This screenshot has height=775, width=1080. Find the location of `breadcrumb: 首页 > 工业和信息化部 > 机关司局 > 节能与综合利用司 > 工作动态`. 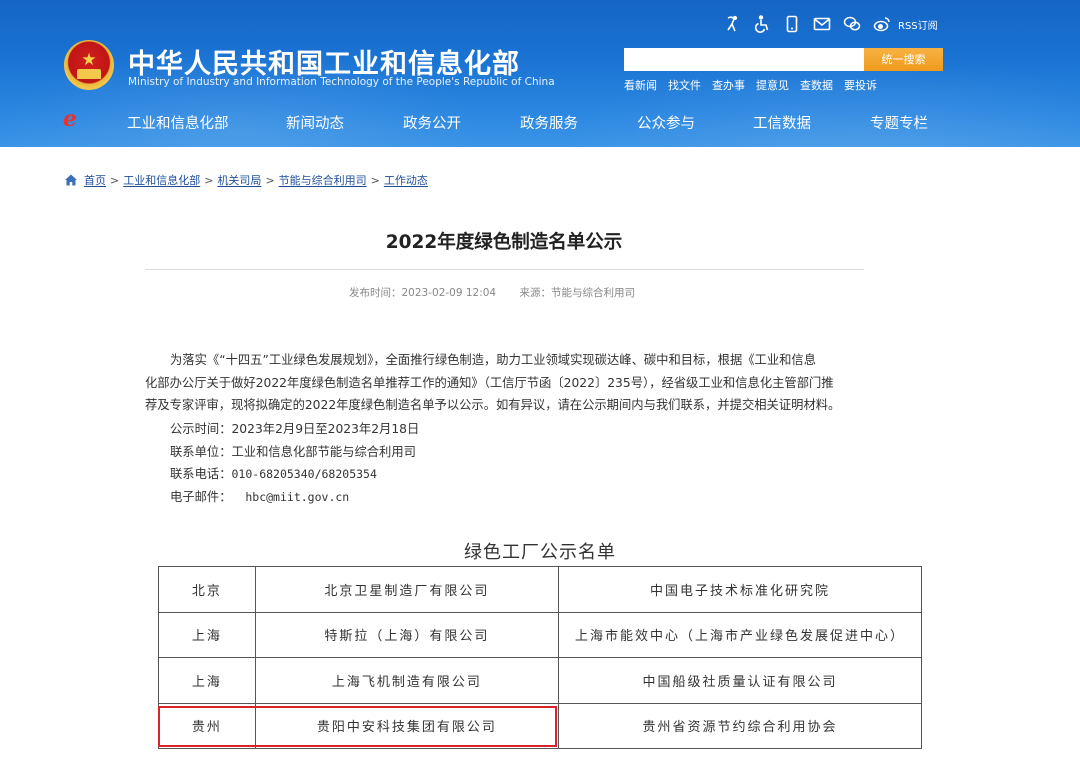

breadcrumb: 首页 > 工业和信息化部 > 机关司局 > 节能与综合利用司 > 工作动态 is located at coordinates (246, 180).